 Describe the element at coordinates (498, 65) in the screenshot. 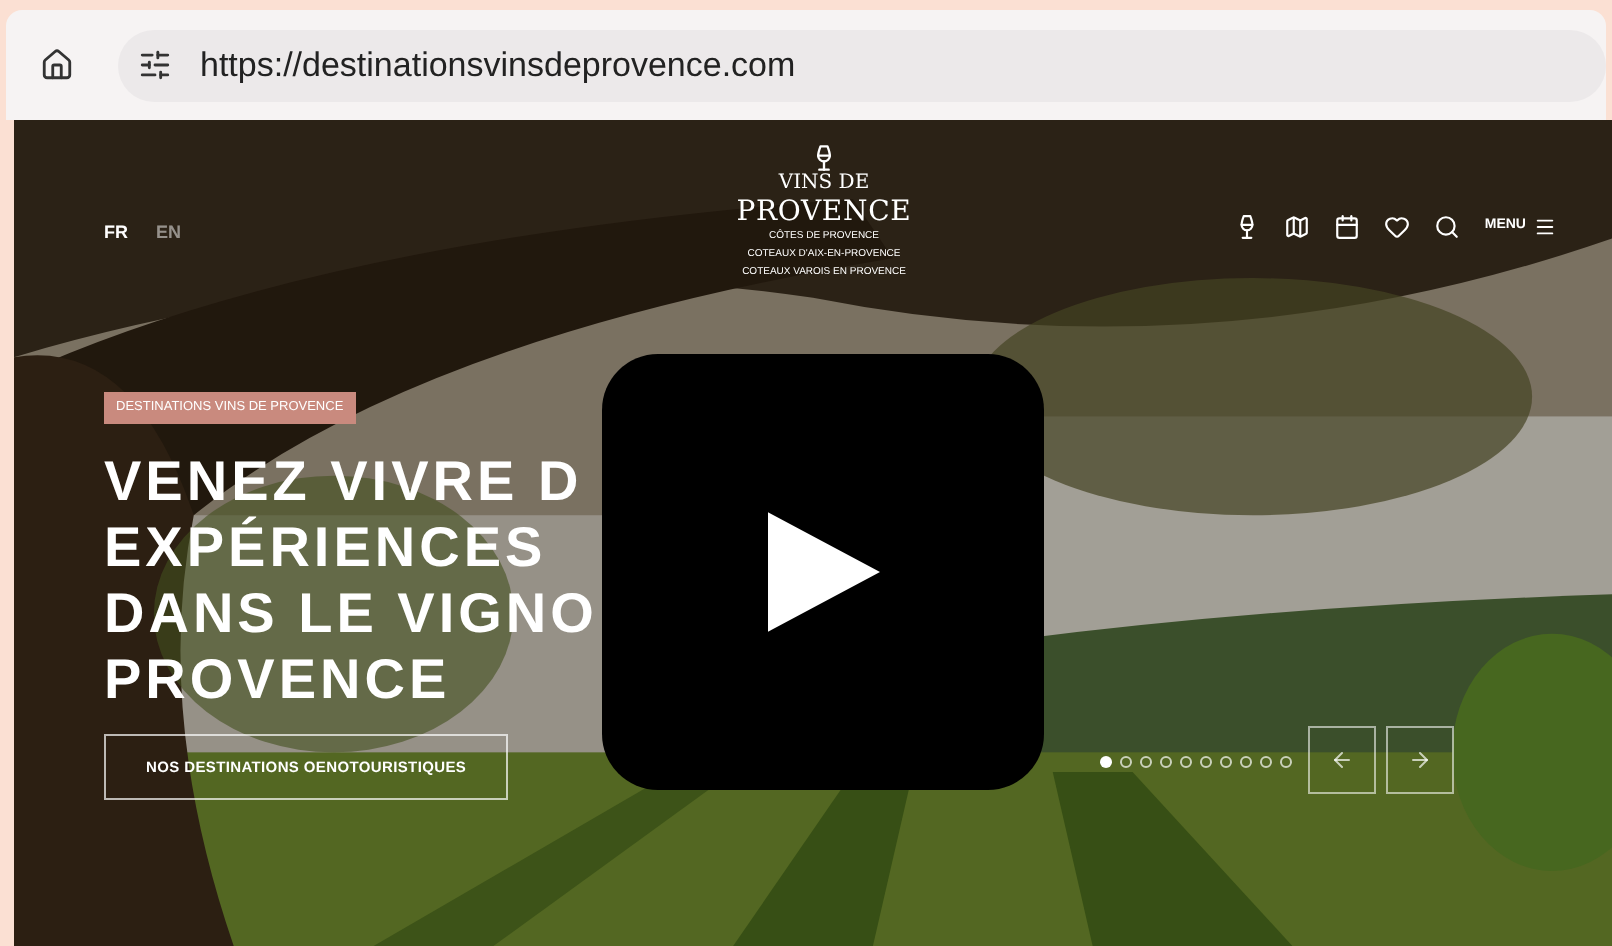

I see `url-text: https://destinationsvinsdeprovence.com` at that location.